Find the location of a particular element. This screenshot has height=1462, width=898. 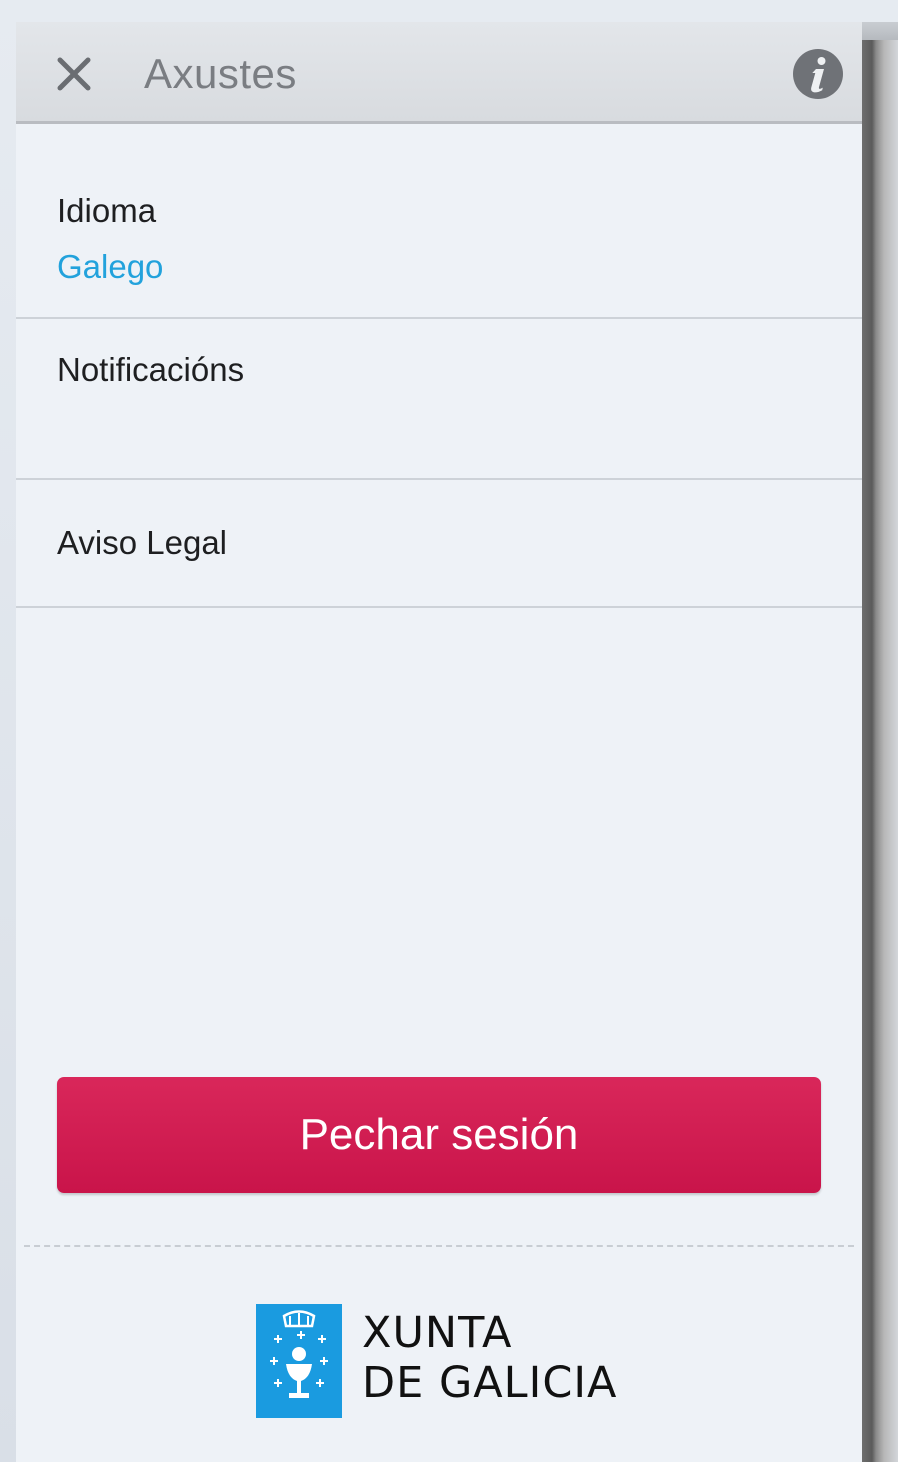

logo-text-de-galicia: DE GALICIA is located at coordinates (490, 1383).